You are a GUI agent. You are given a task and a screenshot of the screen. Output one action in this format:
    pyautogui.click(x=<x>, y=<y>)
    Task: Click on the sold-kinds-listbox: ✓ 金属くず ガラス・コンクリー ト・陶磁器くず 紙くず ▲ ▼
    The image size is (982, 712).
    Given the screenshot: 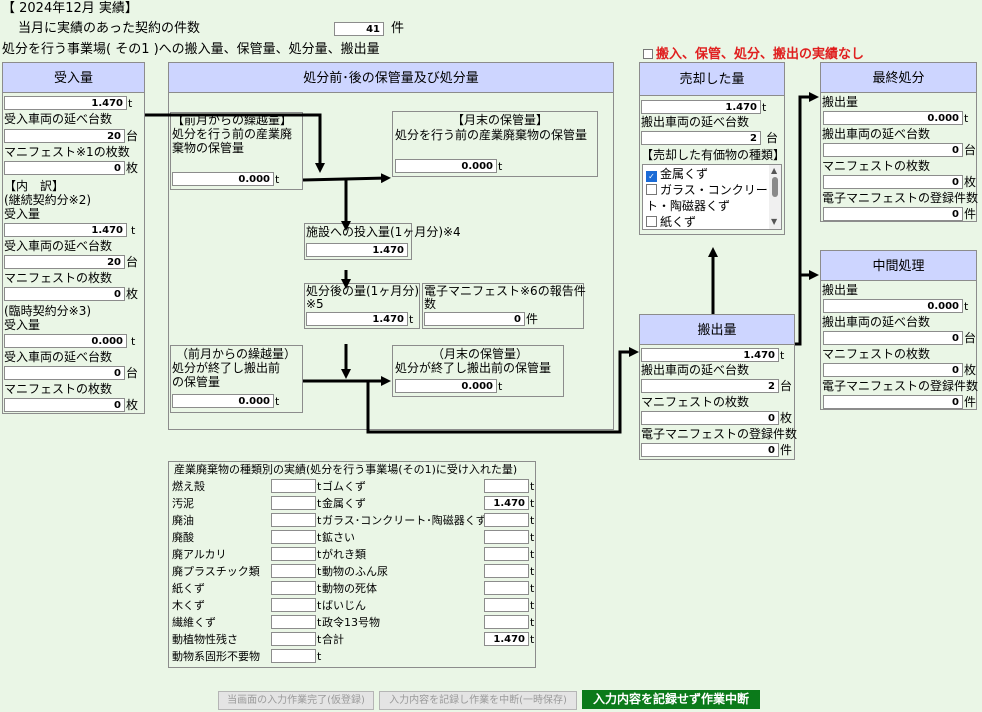 What is the action you would take?
    pyautogui.click(x=712, y=197)
    